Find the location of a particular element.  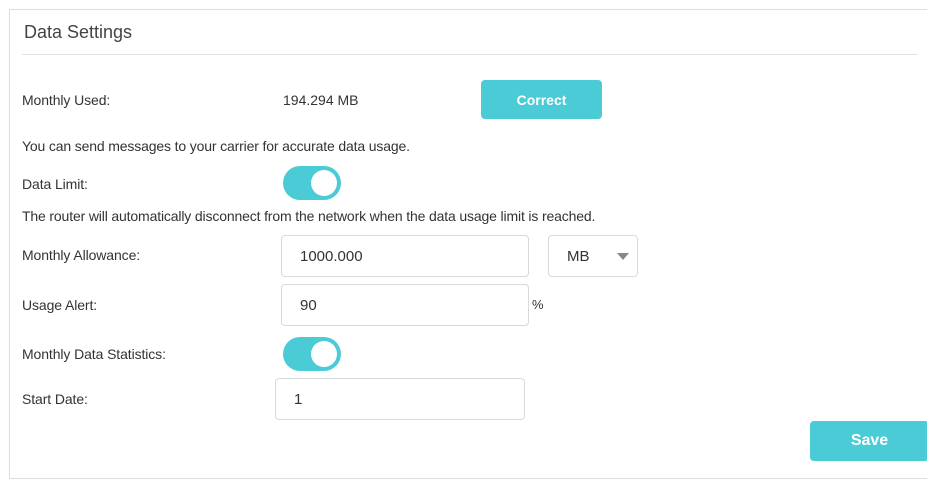

chevron-down-icon is located at coordinates (623, 256).